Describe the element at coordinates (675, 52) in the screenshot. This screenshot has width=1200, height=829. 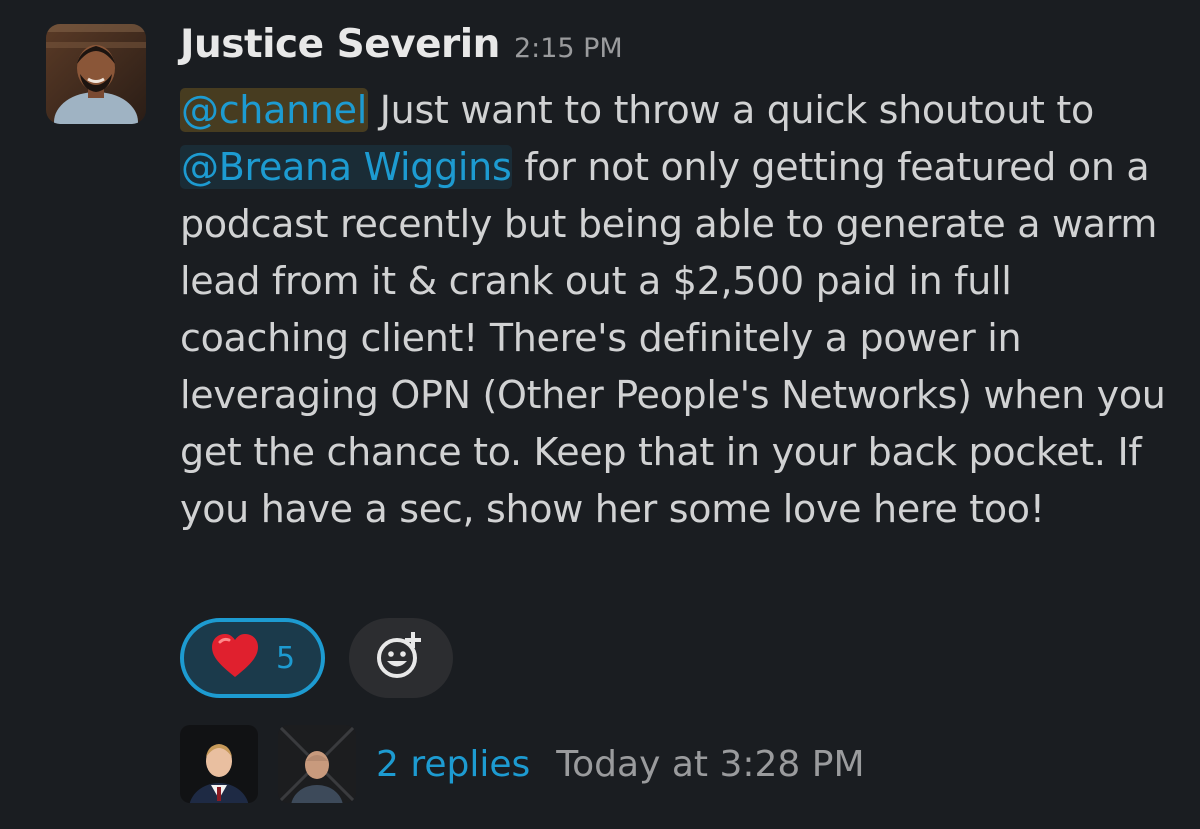
I see `message-header: Justice Severin 2:15 PM` at that location.